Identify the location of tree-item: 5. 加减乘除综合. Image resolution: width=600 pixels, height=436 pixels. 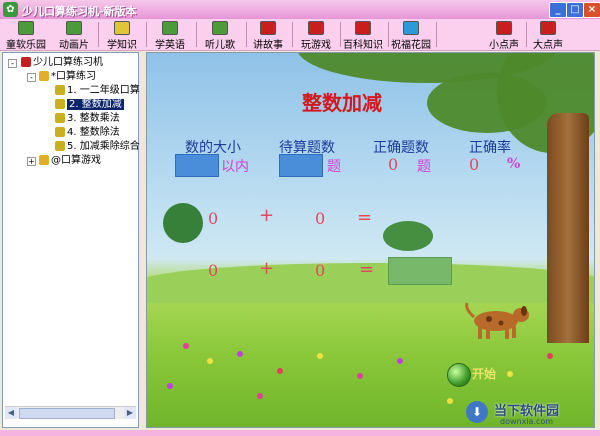
(97, 146).